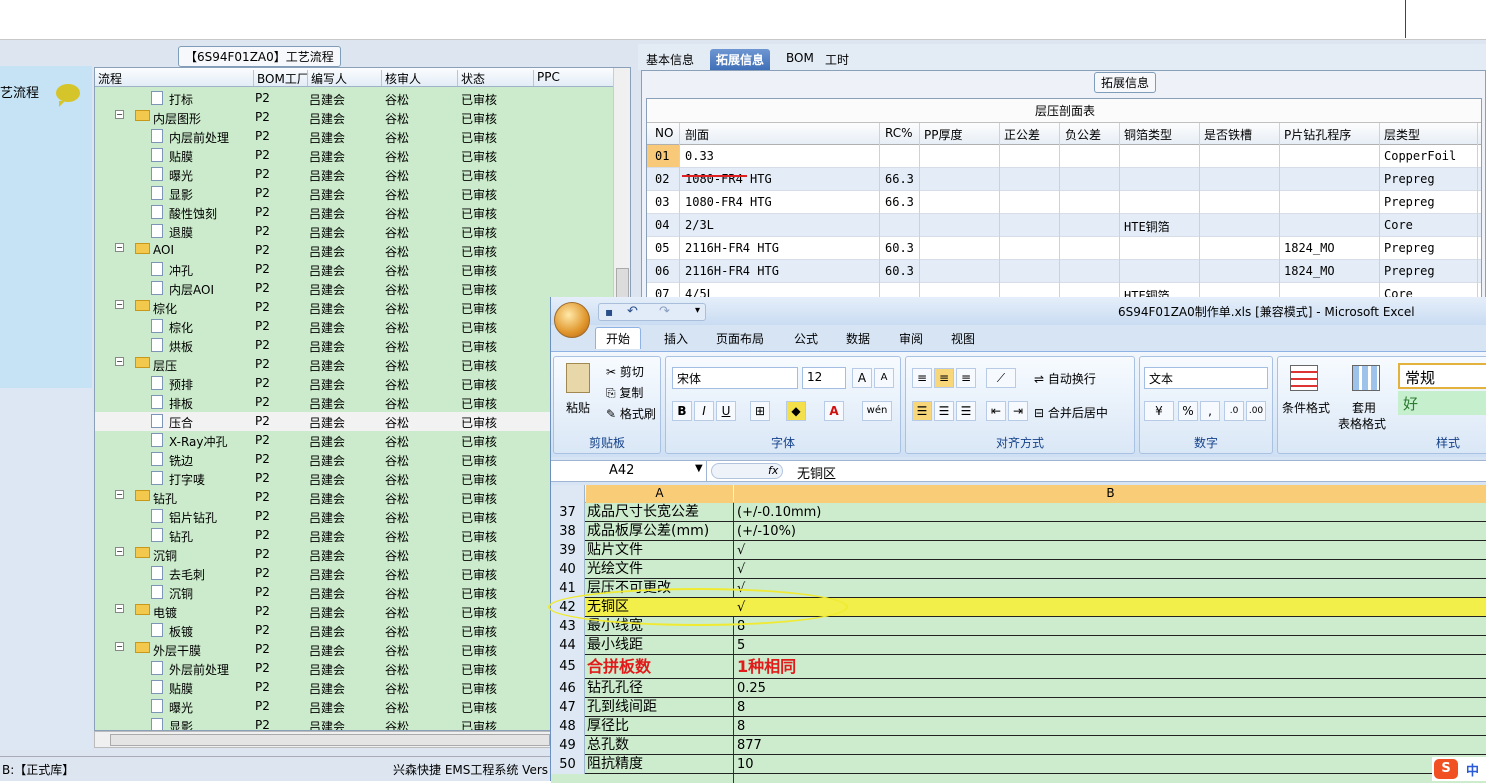 The height and width of the screenshot is (783, 1486). What do you see at coordinates (1206, 378) in the screenshot?
I see `number-format-select: 文本` at bounding box center [1206, 378].